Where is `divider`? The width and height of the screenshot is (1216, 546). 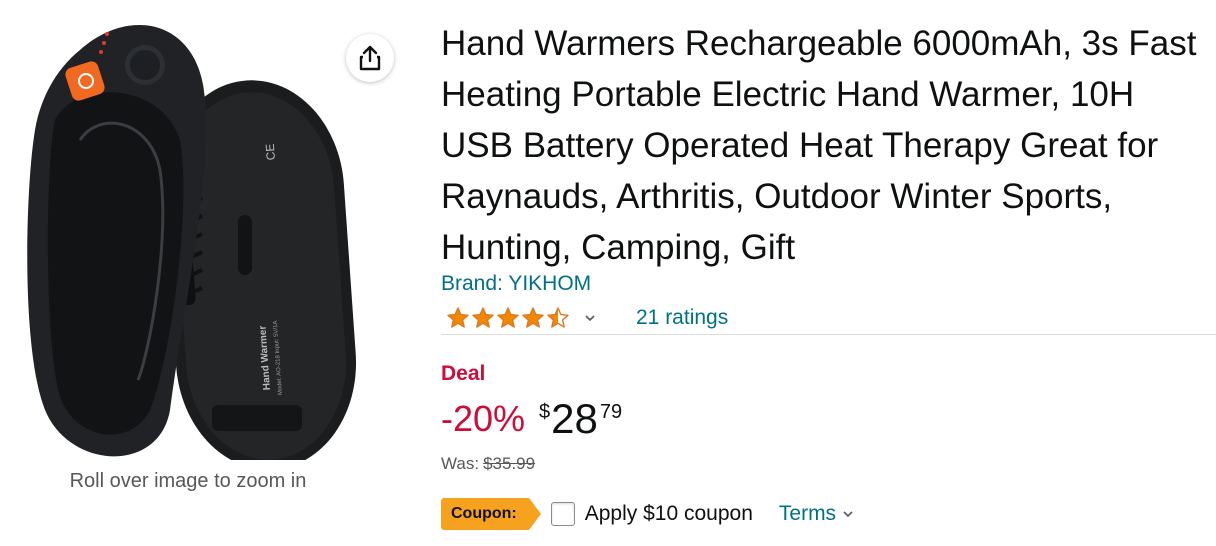
divider is located at coordinates (828, 334).